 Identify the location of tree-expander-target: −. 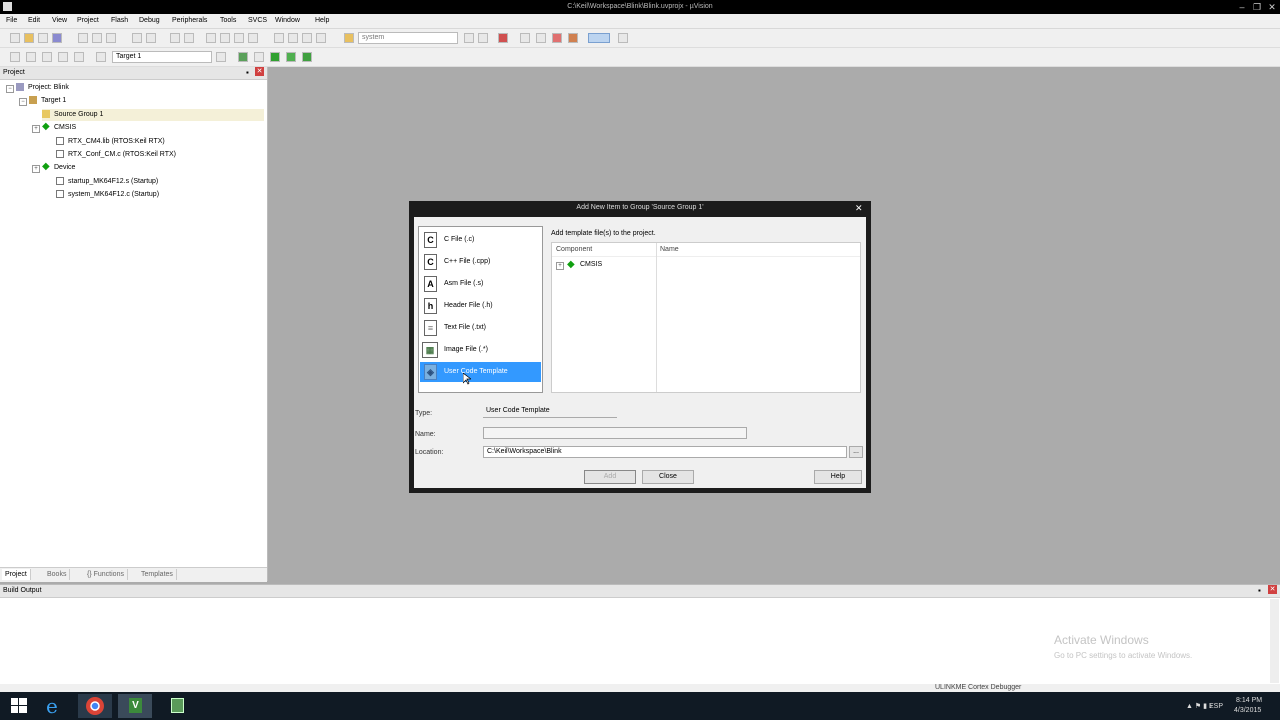
(23, 102).